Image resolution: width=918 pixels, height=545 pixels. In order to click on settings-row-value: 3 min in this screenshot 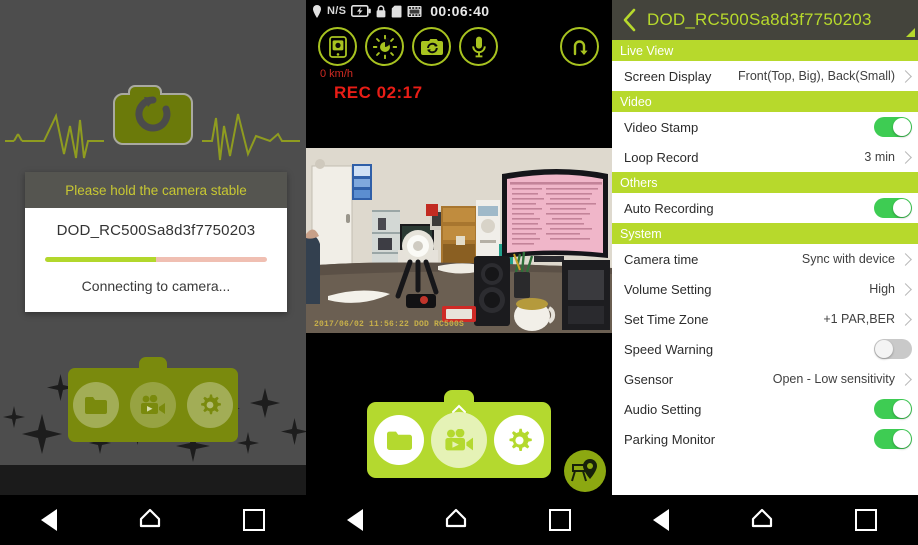, I will do `click(879, 157)`.